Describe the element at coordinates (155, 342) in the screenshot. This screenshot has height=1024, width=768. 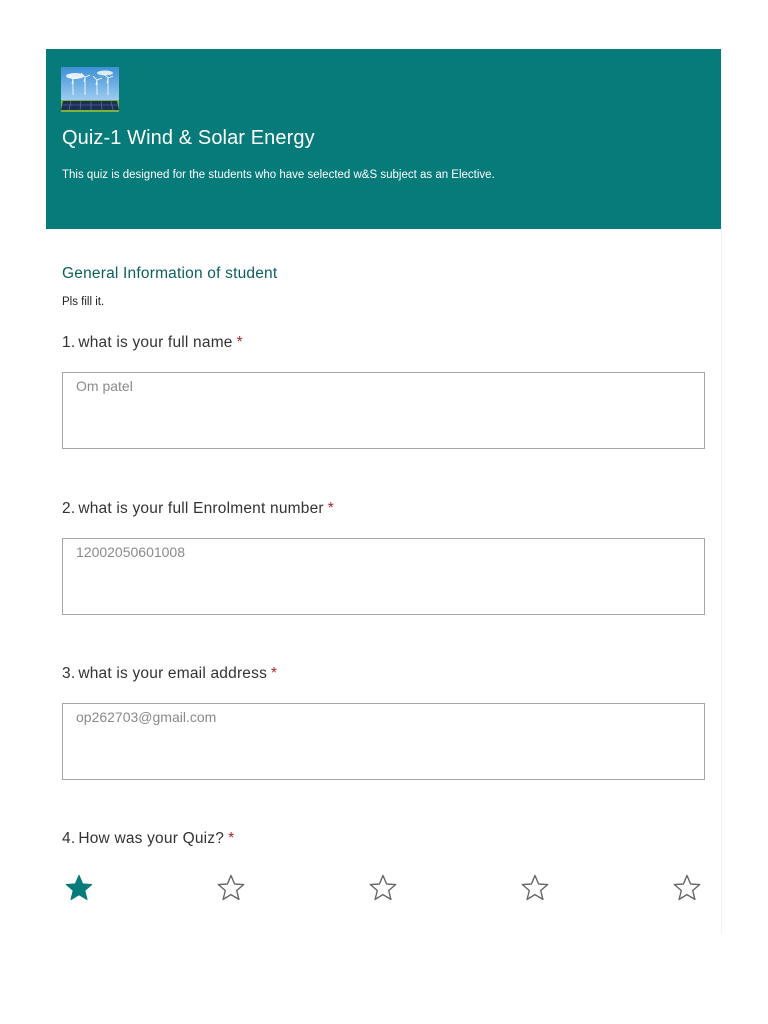
I see `question-label: what is your full name` at that location.